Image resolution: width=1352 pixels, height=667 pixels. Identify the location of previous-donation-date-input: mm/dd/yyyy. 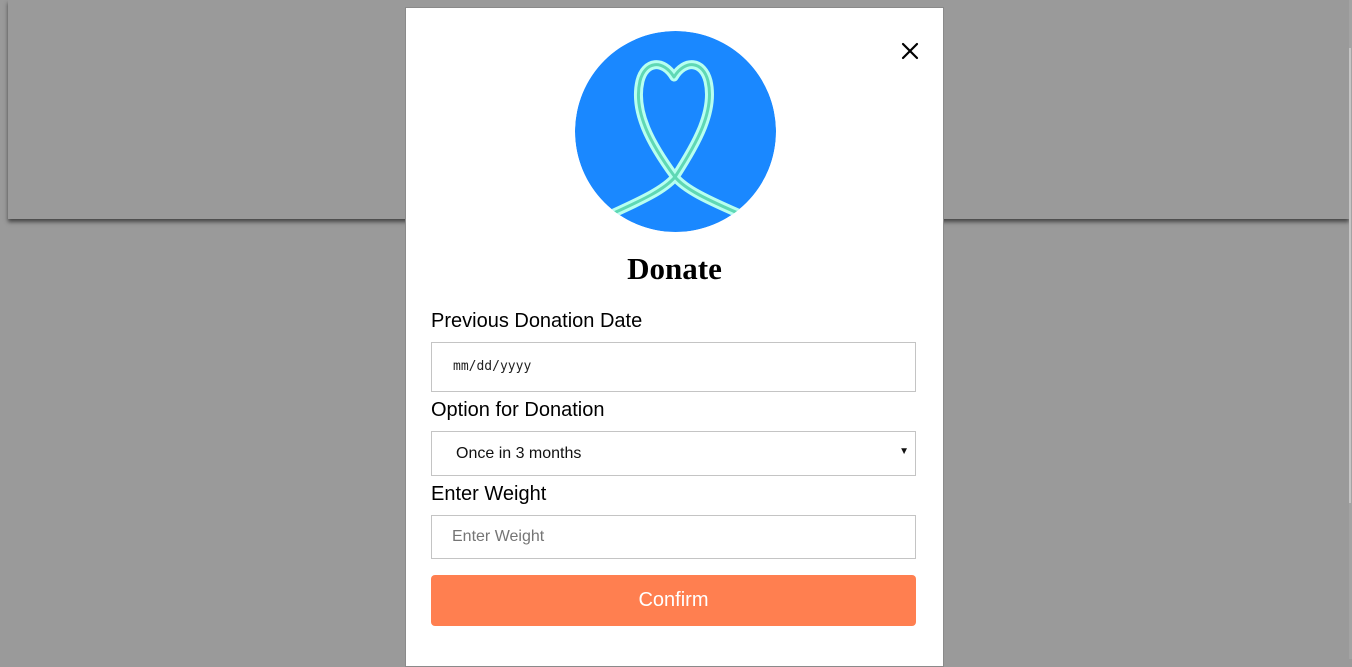
(673, 367).